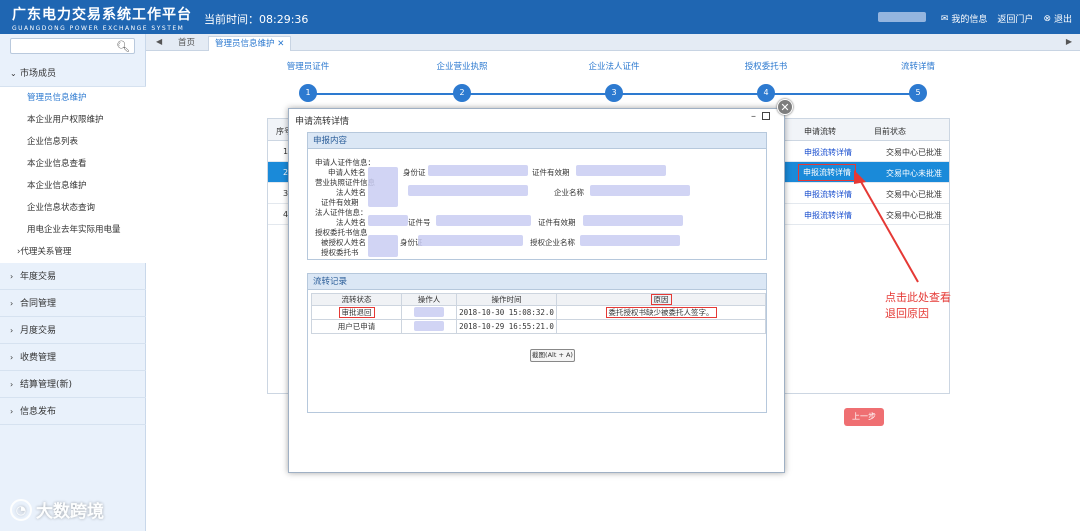 This screenshot has height=531, width=1080. Describe the element at coordinates (890, 131) in the screenshot. I see `col-status-header: 目前状态` at that location.